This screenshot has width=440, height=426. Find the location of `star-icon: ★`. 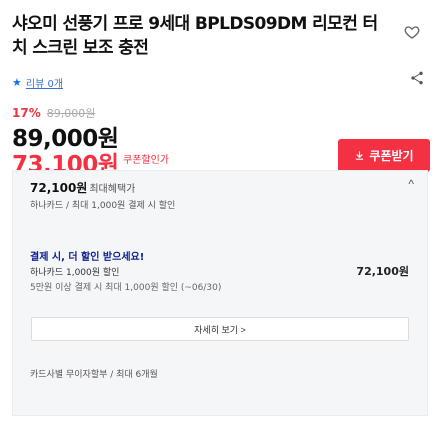

star-icon: ★ is located at coordinates (17, 82).